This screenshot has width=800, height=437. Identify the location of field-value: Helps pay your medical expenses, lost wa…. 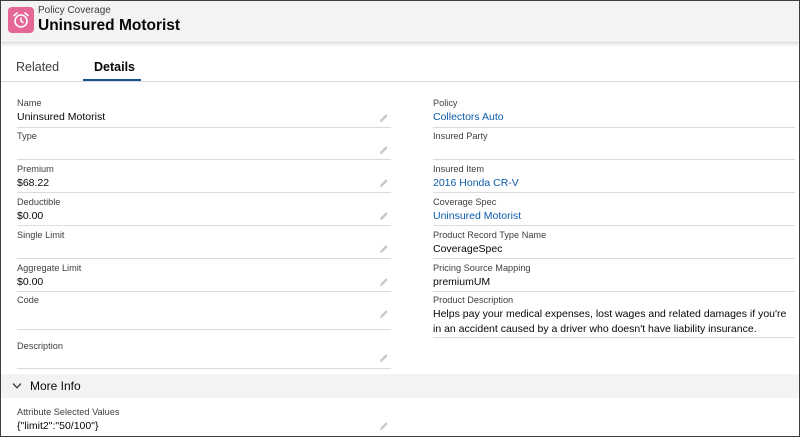
(610, 321).